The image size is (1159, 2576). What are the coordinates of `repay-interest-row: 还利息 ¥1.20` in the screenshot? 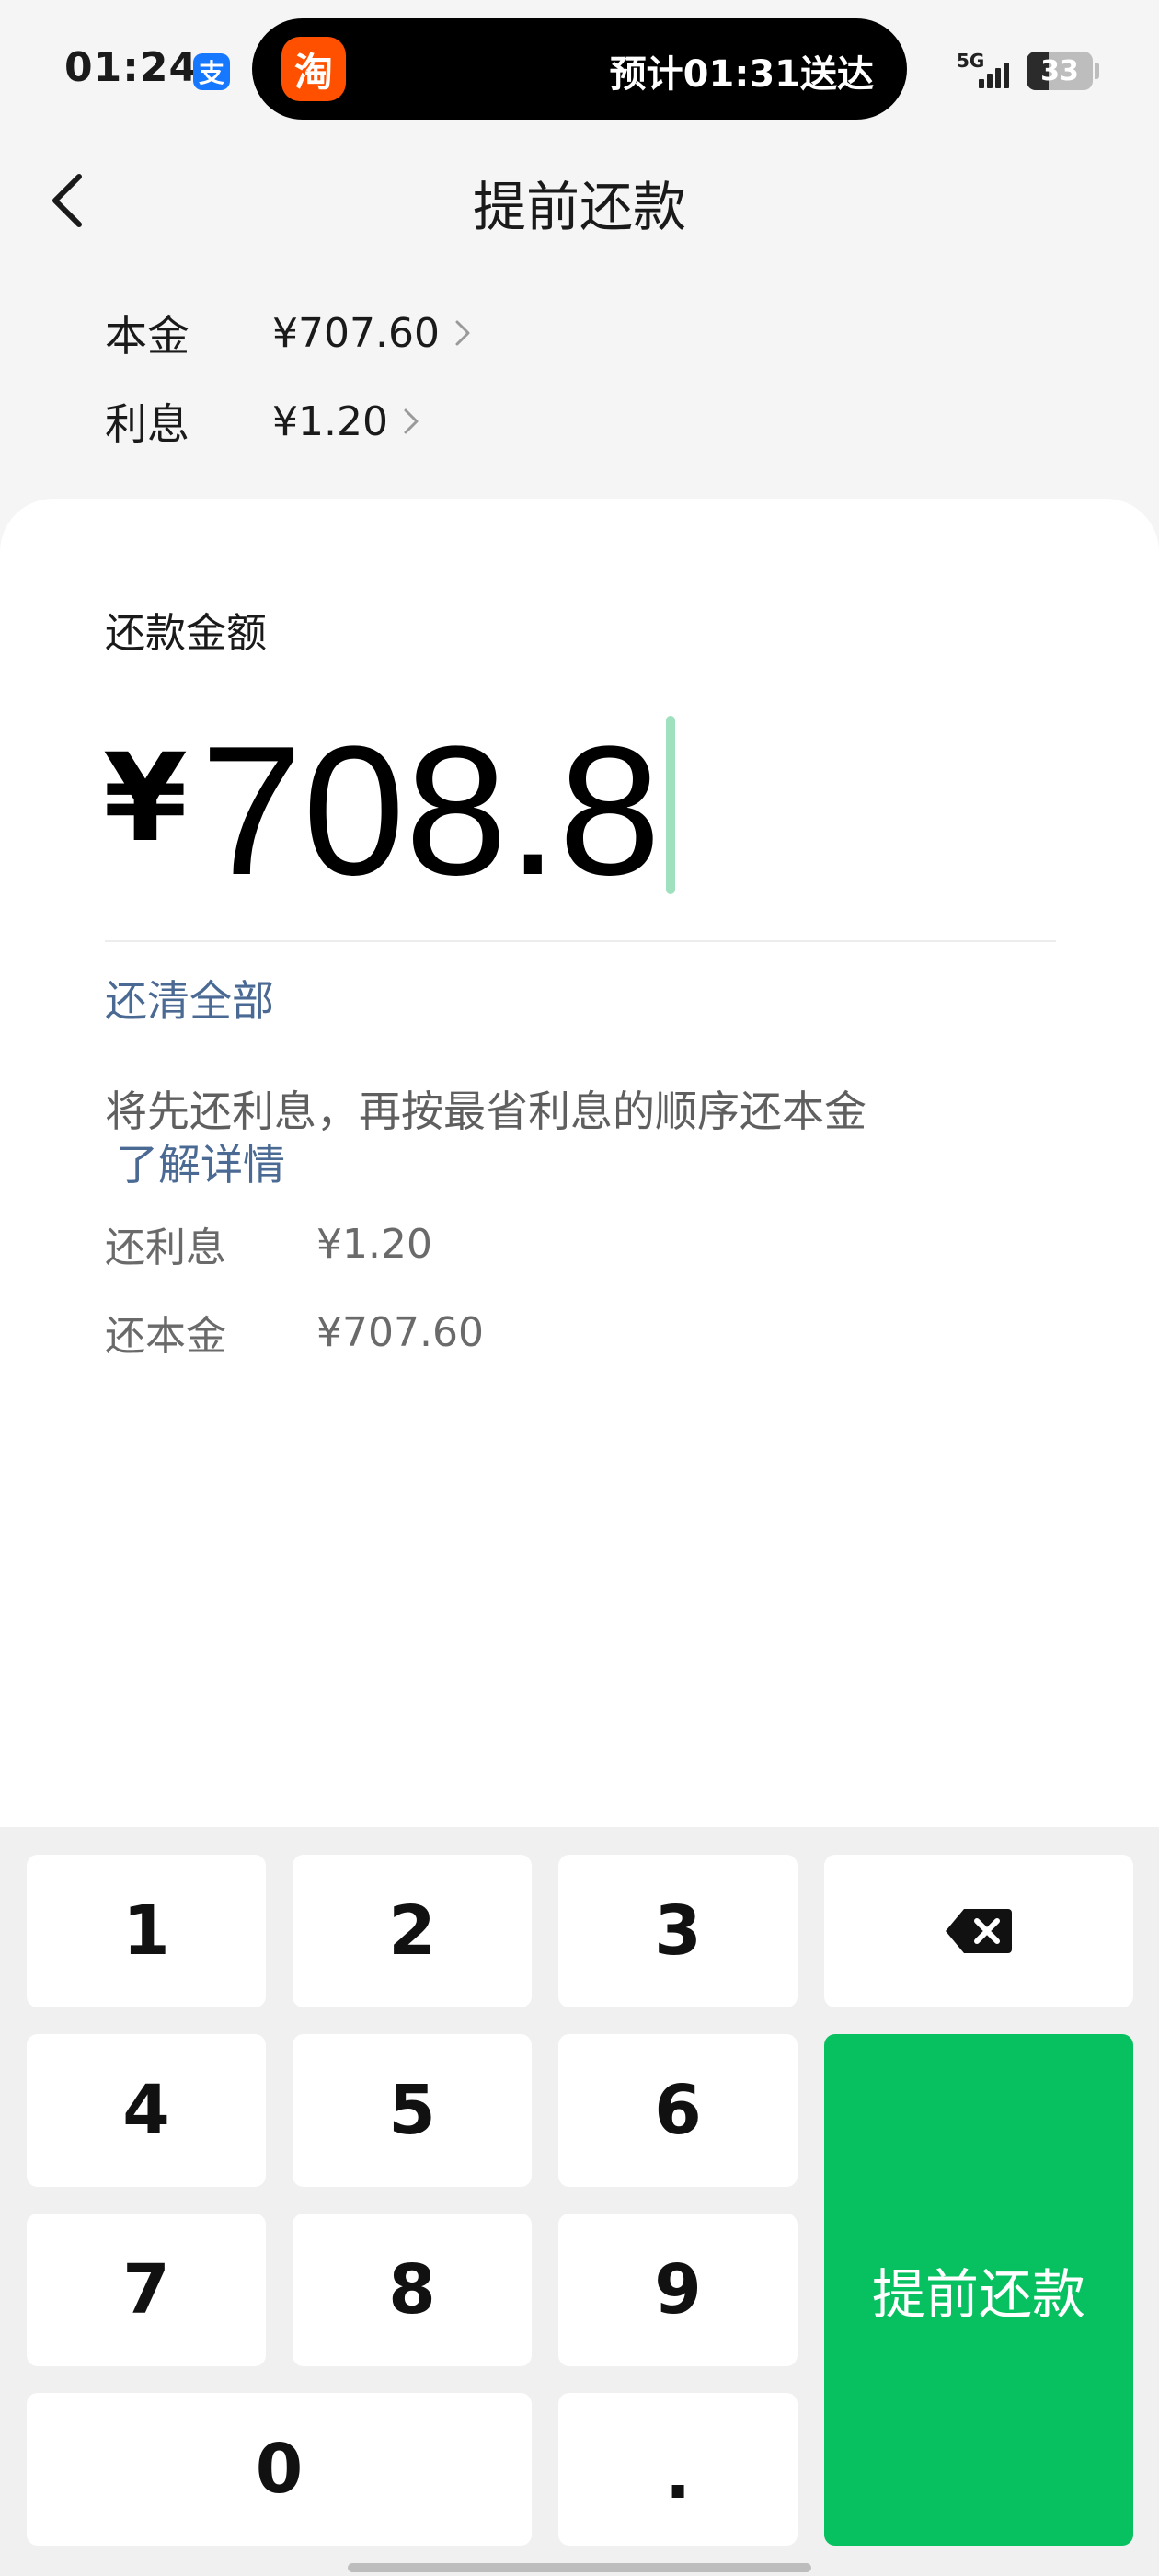 It's located at (268, 1243).